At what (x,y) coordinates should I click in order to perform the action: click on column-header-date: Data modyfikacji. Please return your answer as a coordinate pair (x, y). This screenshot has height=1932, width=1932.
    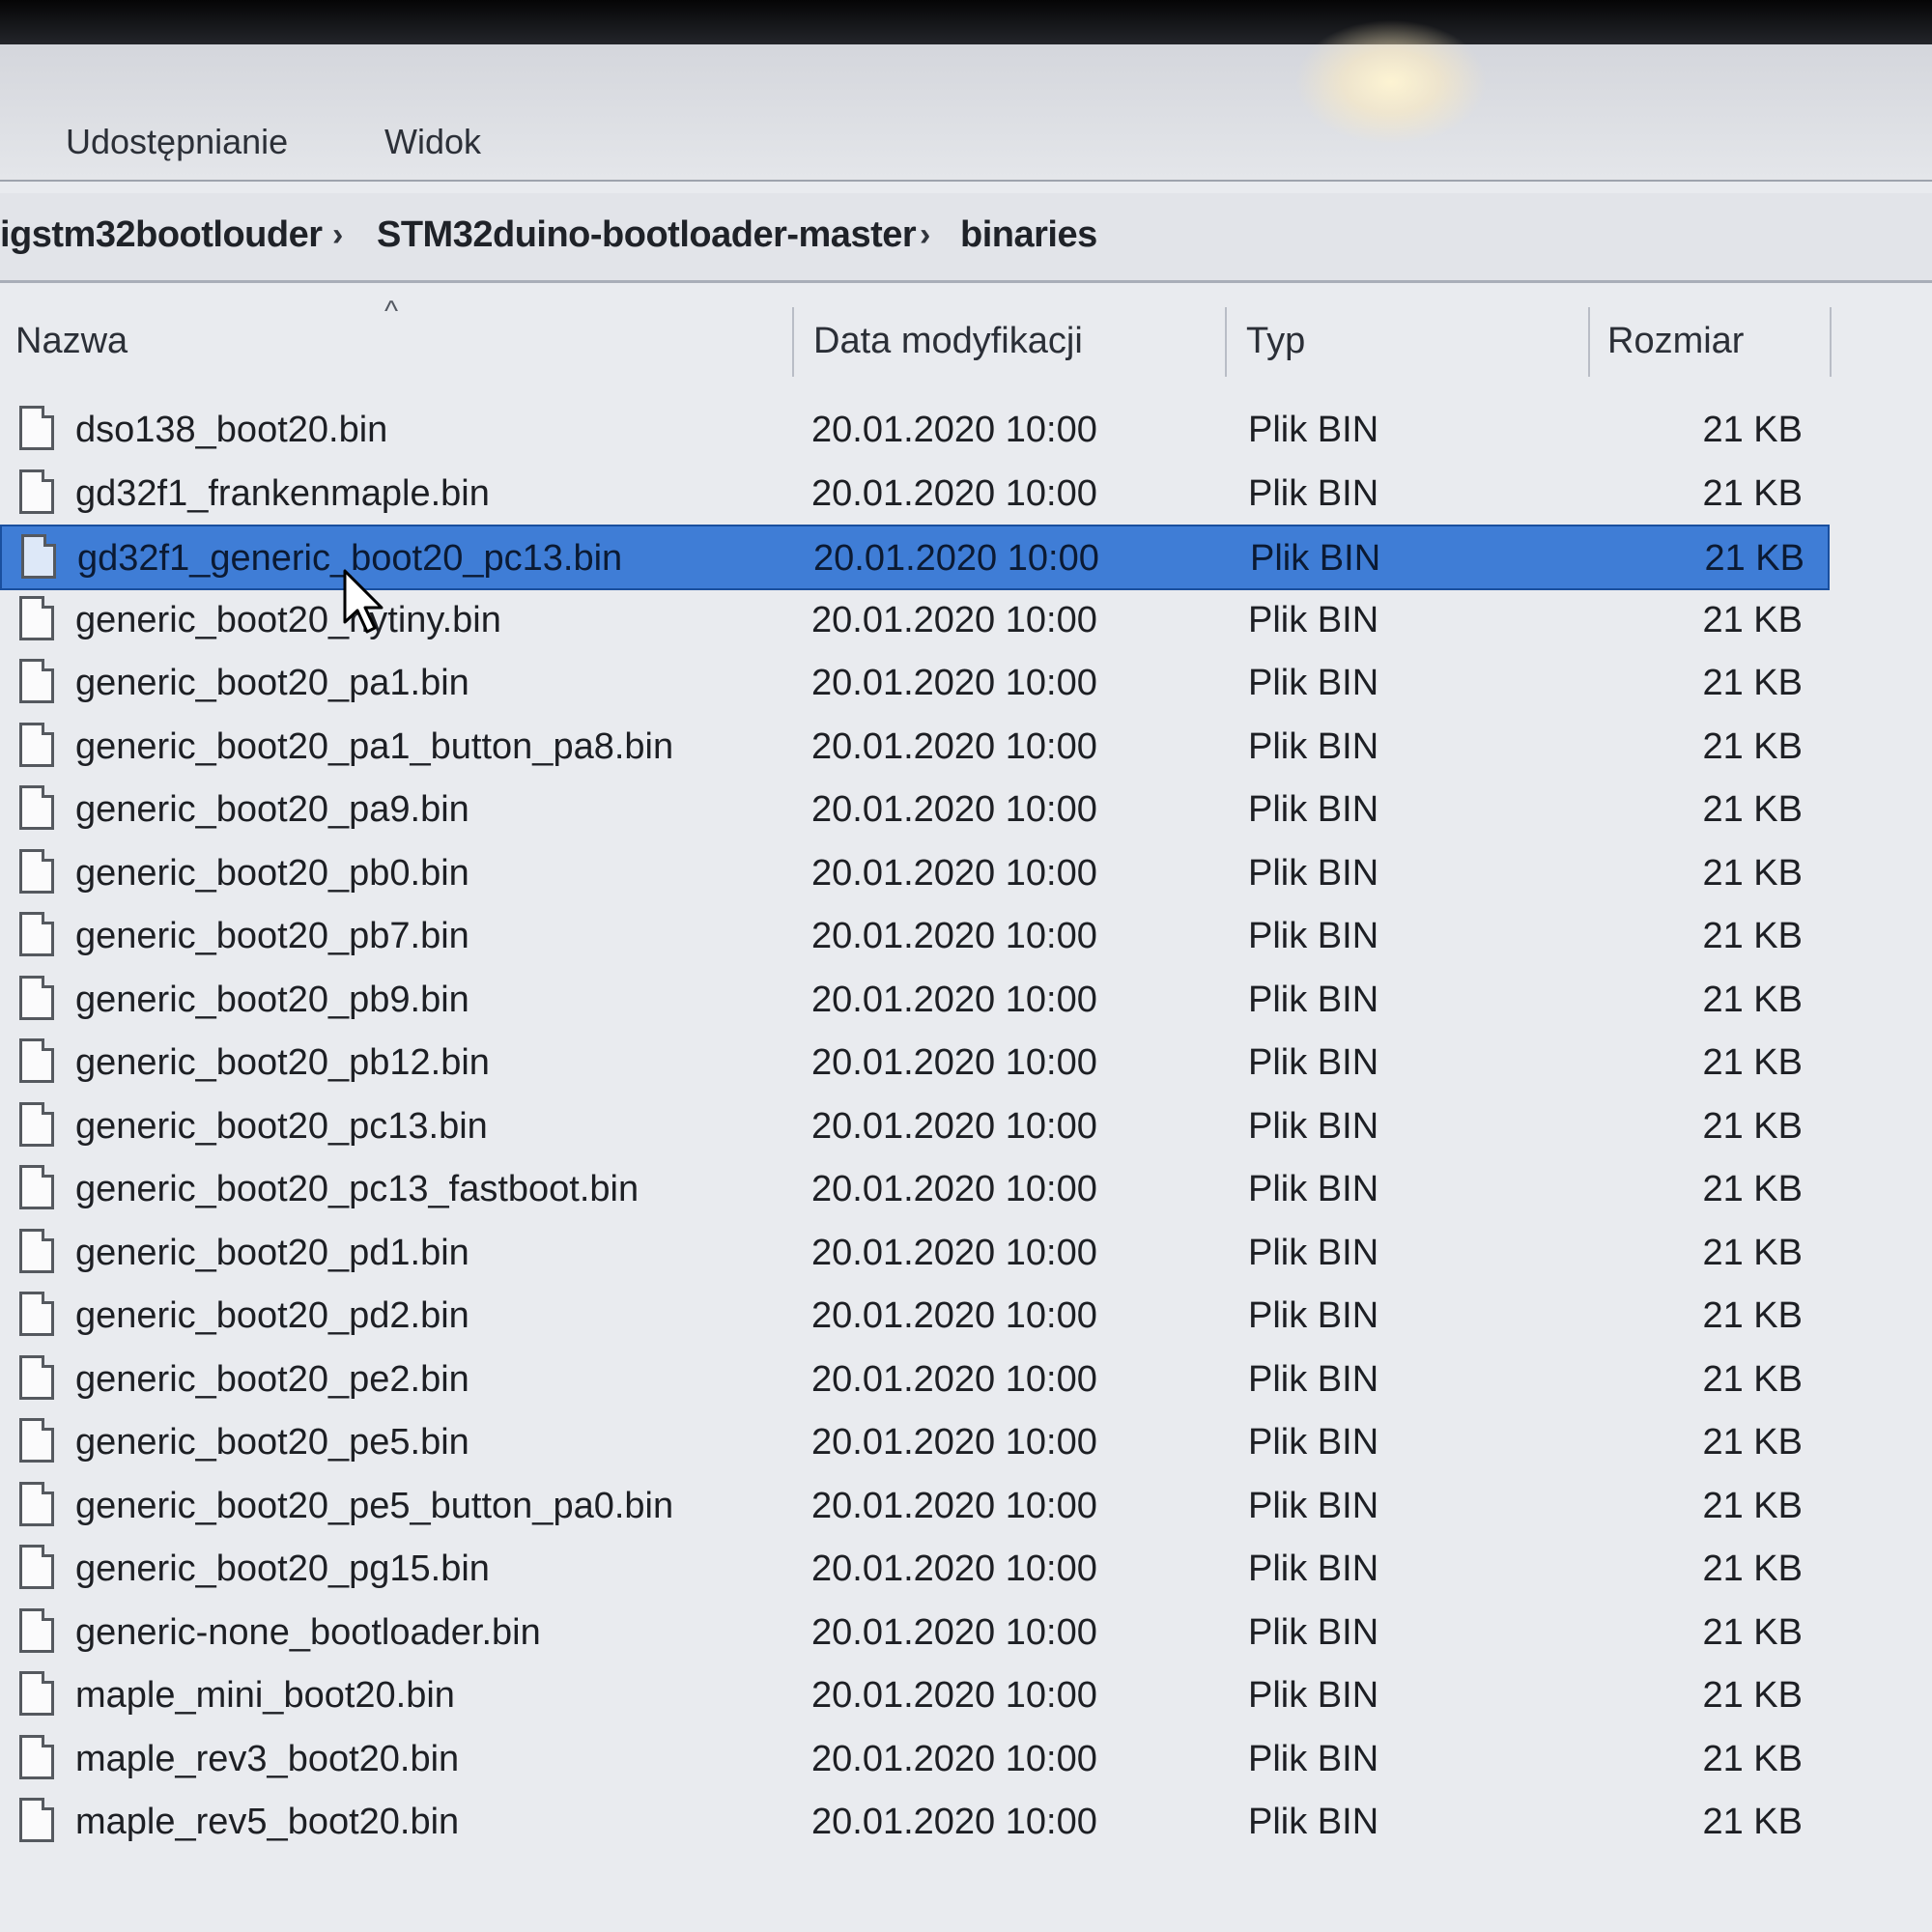
    Looking at the image, I should click on (948, 341).